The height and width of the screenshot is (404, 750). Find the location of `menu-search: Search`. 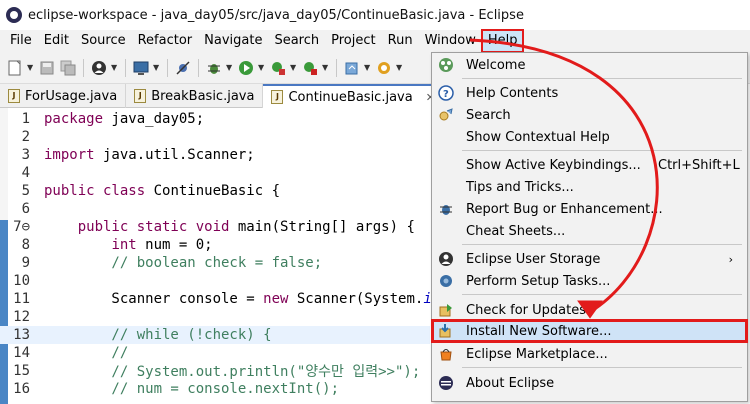

menu-search: Search is located at coordinates (296, 41).